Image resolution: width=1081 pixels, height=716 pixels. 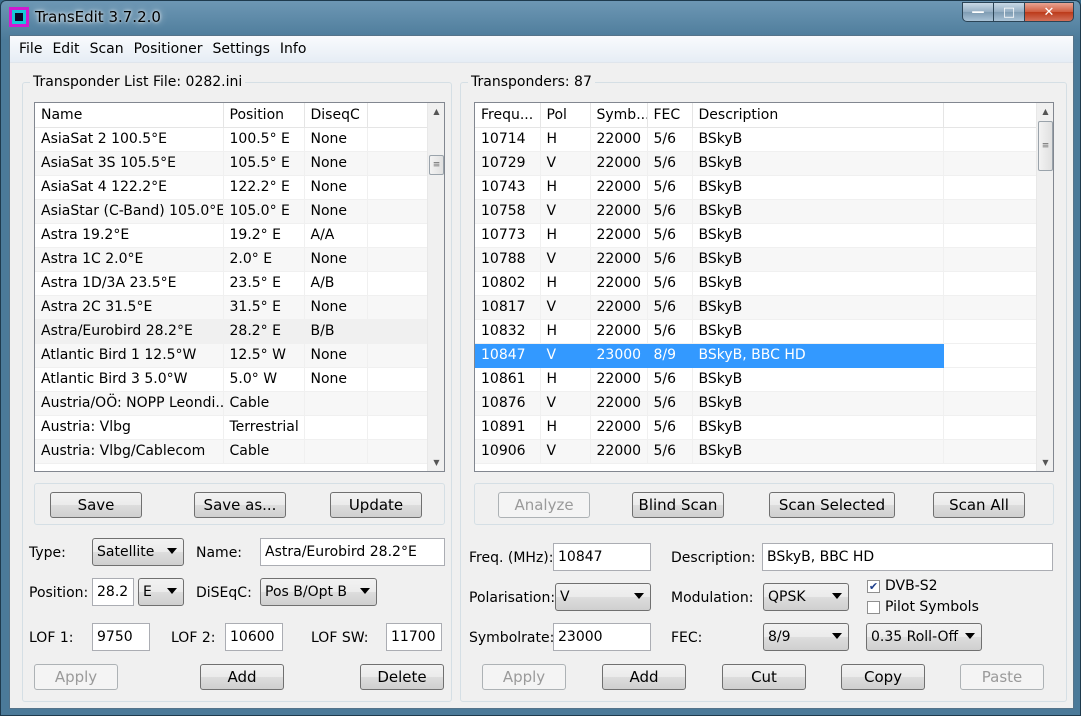 What do you see at coordinates (757, 211) in the screenshot?
I see `transponder-row: 10758 V 22000 5/6 BSkyB` at bounding box center [757, 211].